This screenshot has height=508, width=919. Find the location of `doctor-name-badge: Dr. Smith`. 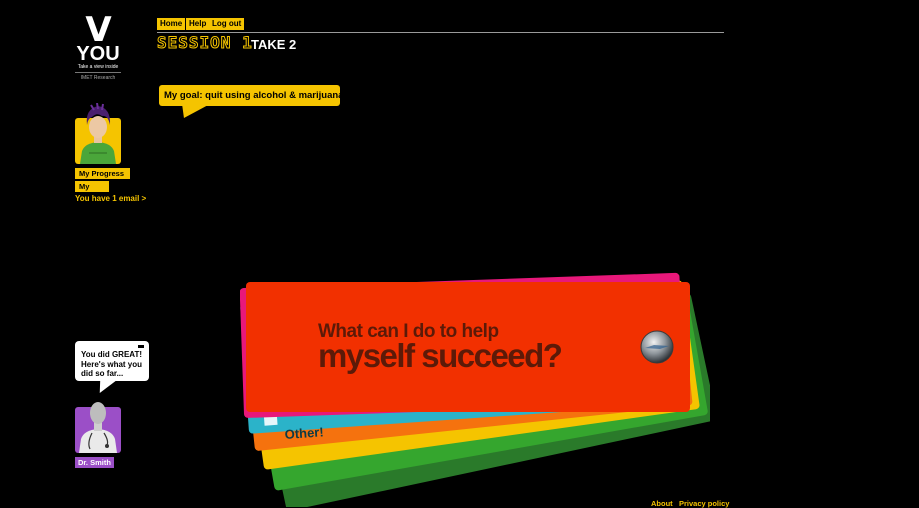

doctor-name-badge: Dr. Smith is located at coordinates (94, 462).